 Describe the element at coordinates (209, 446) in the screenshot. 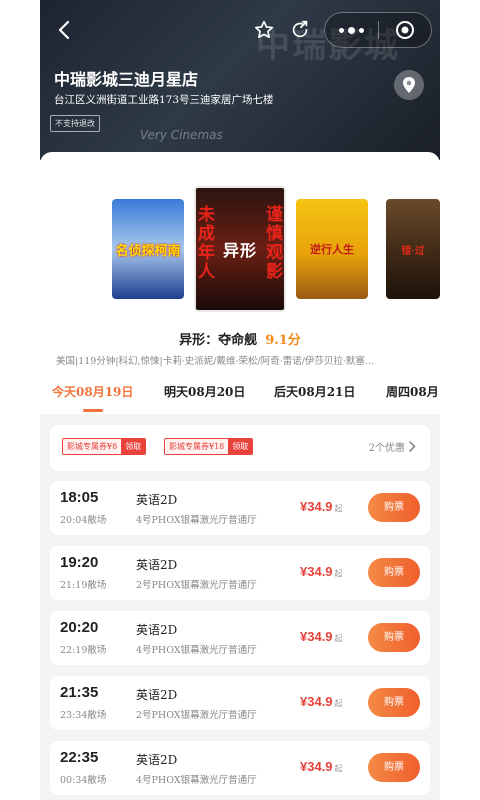

I see `coupon-18: 影城专属券¥18 领取` at that location.